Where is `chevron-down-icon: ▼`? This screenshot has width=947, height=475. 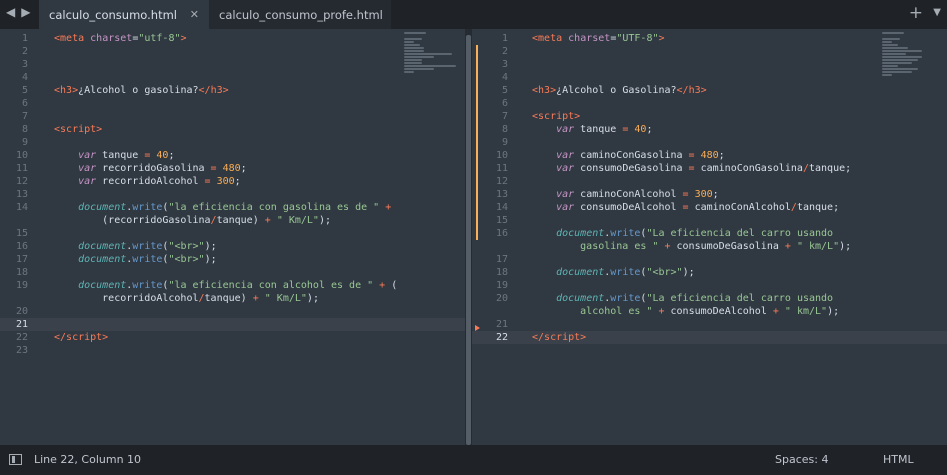
chevron-down-icon: ▼ is located at coordinates (937, 12).